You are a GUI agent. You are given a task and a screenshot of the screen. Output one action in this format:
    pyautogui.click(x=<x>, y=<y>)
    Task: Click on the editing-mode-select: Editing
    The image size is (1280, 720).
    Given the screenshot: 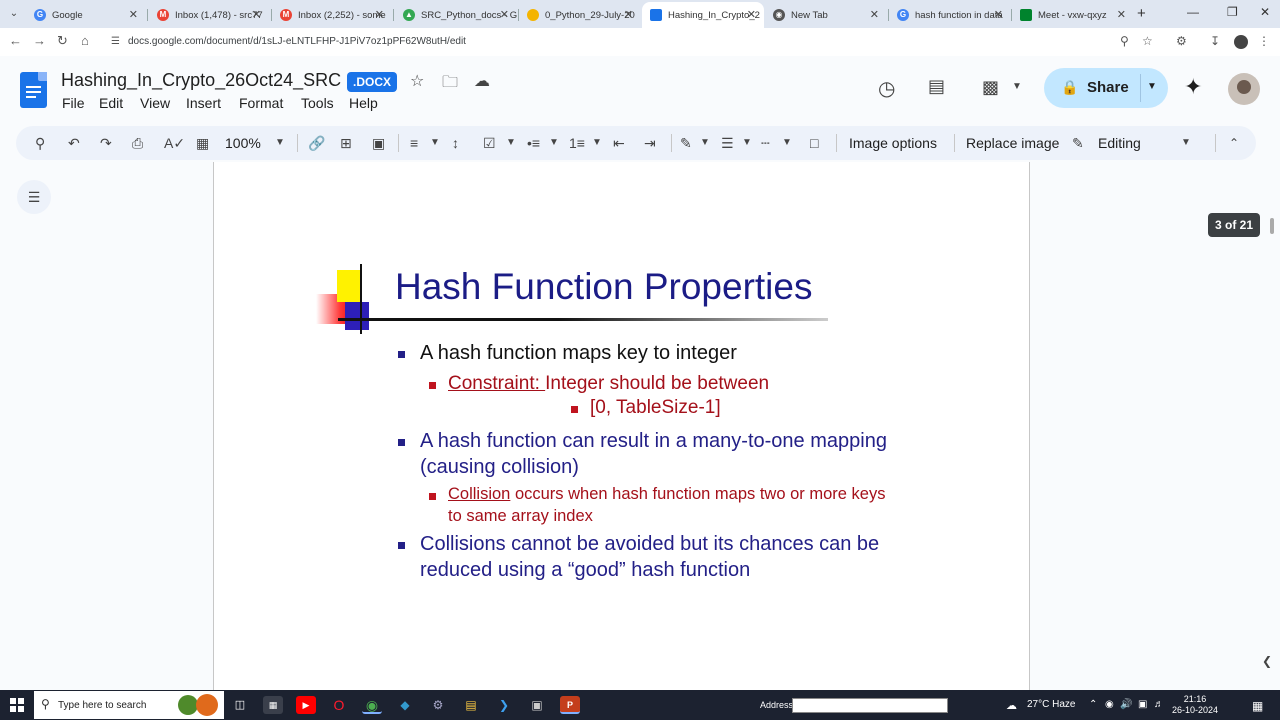 What is the action you would take?
    pyautogui.click(x=1119, y=143)
    